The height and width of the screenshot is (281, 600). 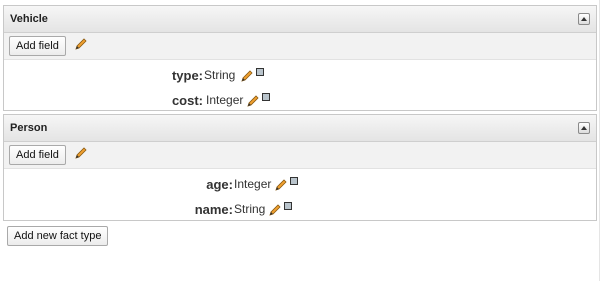 What do you see at coordinates (187, 100) in the screenshot?
I see `field-name: cost:` at bounding box center [187, 100].